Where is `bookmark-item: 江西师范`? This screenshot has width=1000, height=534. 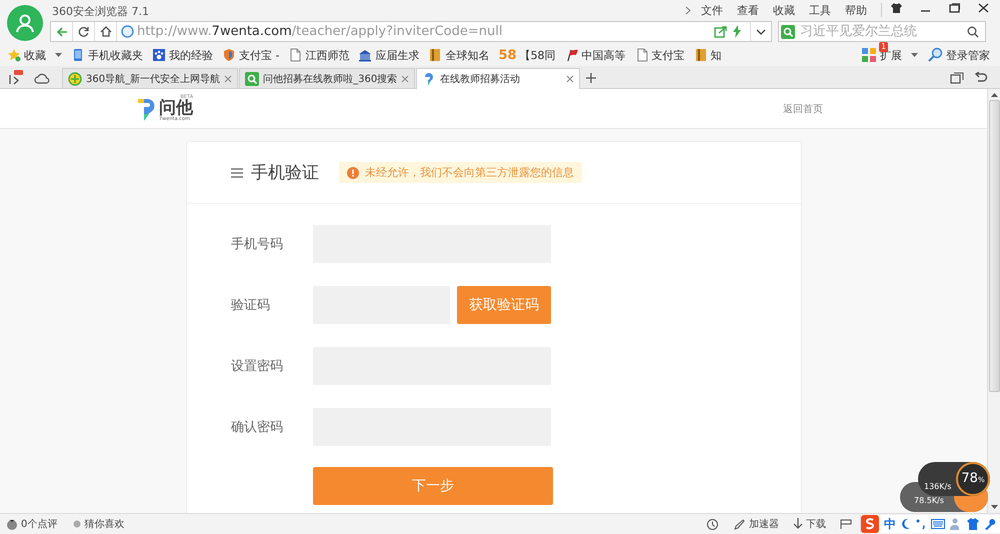 bookmark-item: 江西师范 is located at coordinates (319, 55).